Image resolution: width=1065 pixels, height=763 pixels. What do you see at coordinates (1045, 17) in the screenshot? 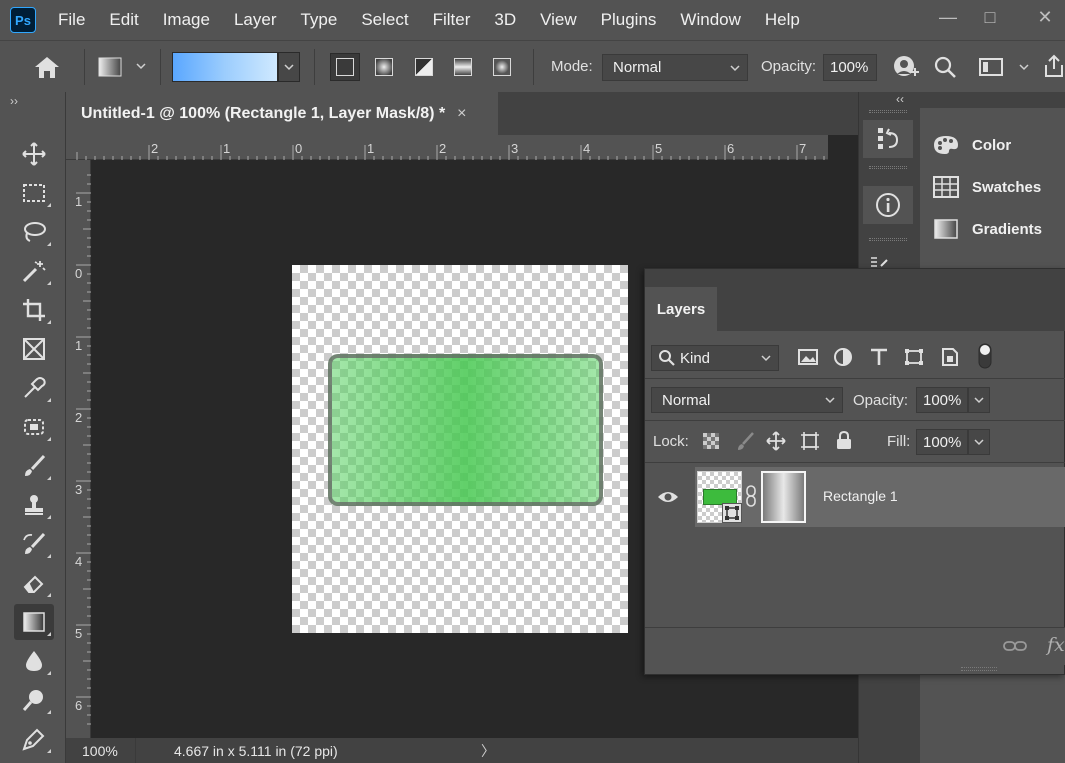
I see `close-button: ✕` at bounding box center [1045, 17].